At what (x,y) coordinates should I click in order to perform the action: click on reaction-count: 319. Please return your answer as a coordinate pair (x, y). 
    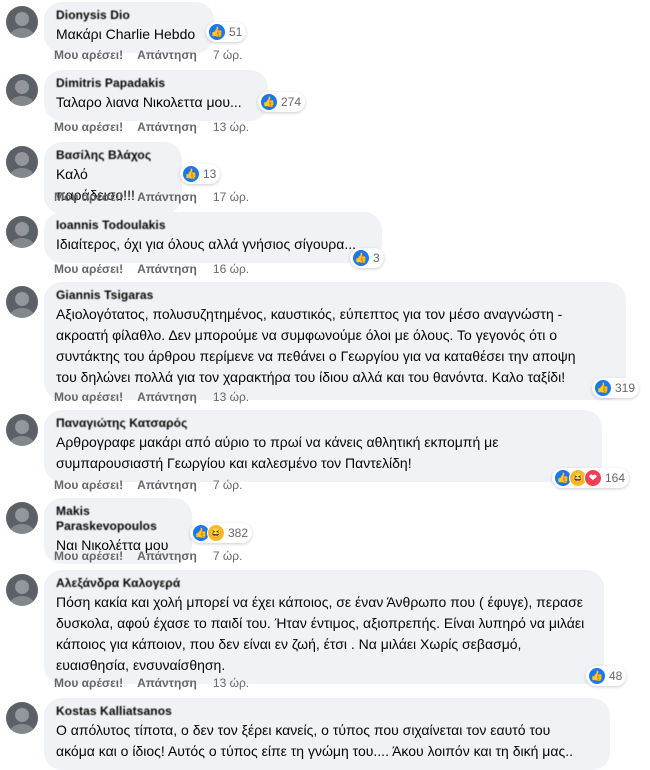
    Looking at the image, I should click on (625, 388).